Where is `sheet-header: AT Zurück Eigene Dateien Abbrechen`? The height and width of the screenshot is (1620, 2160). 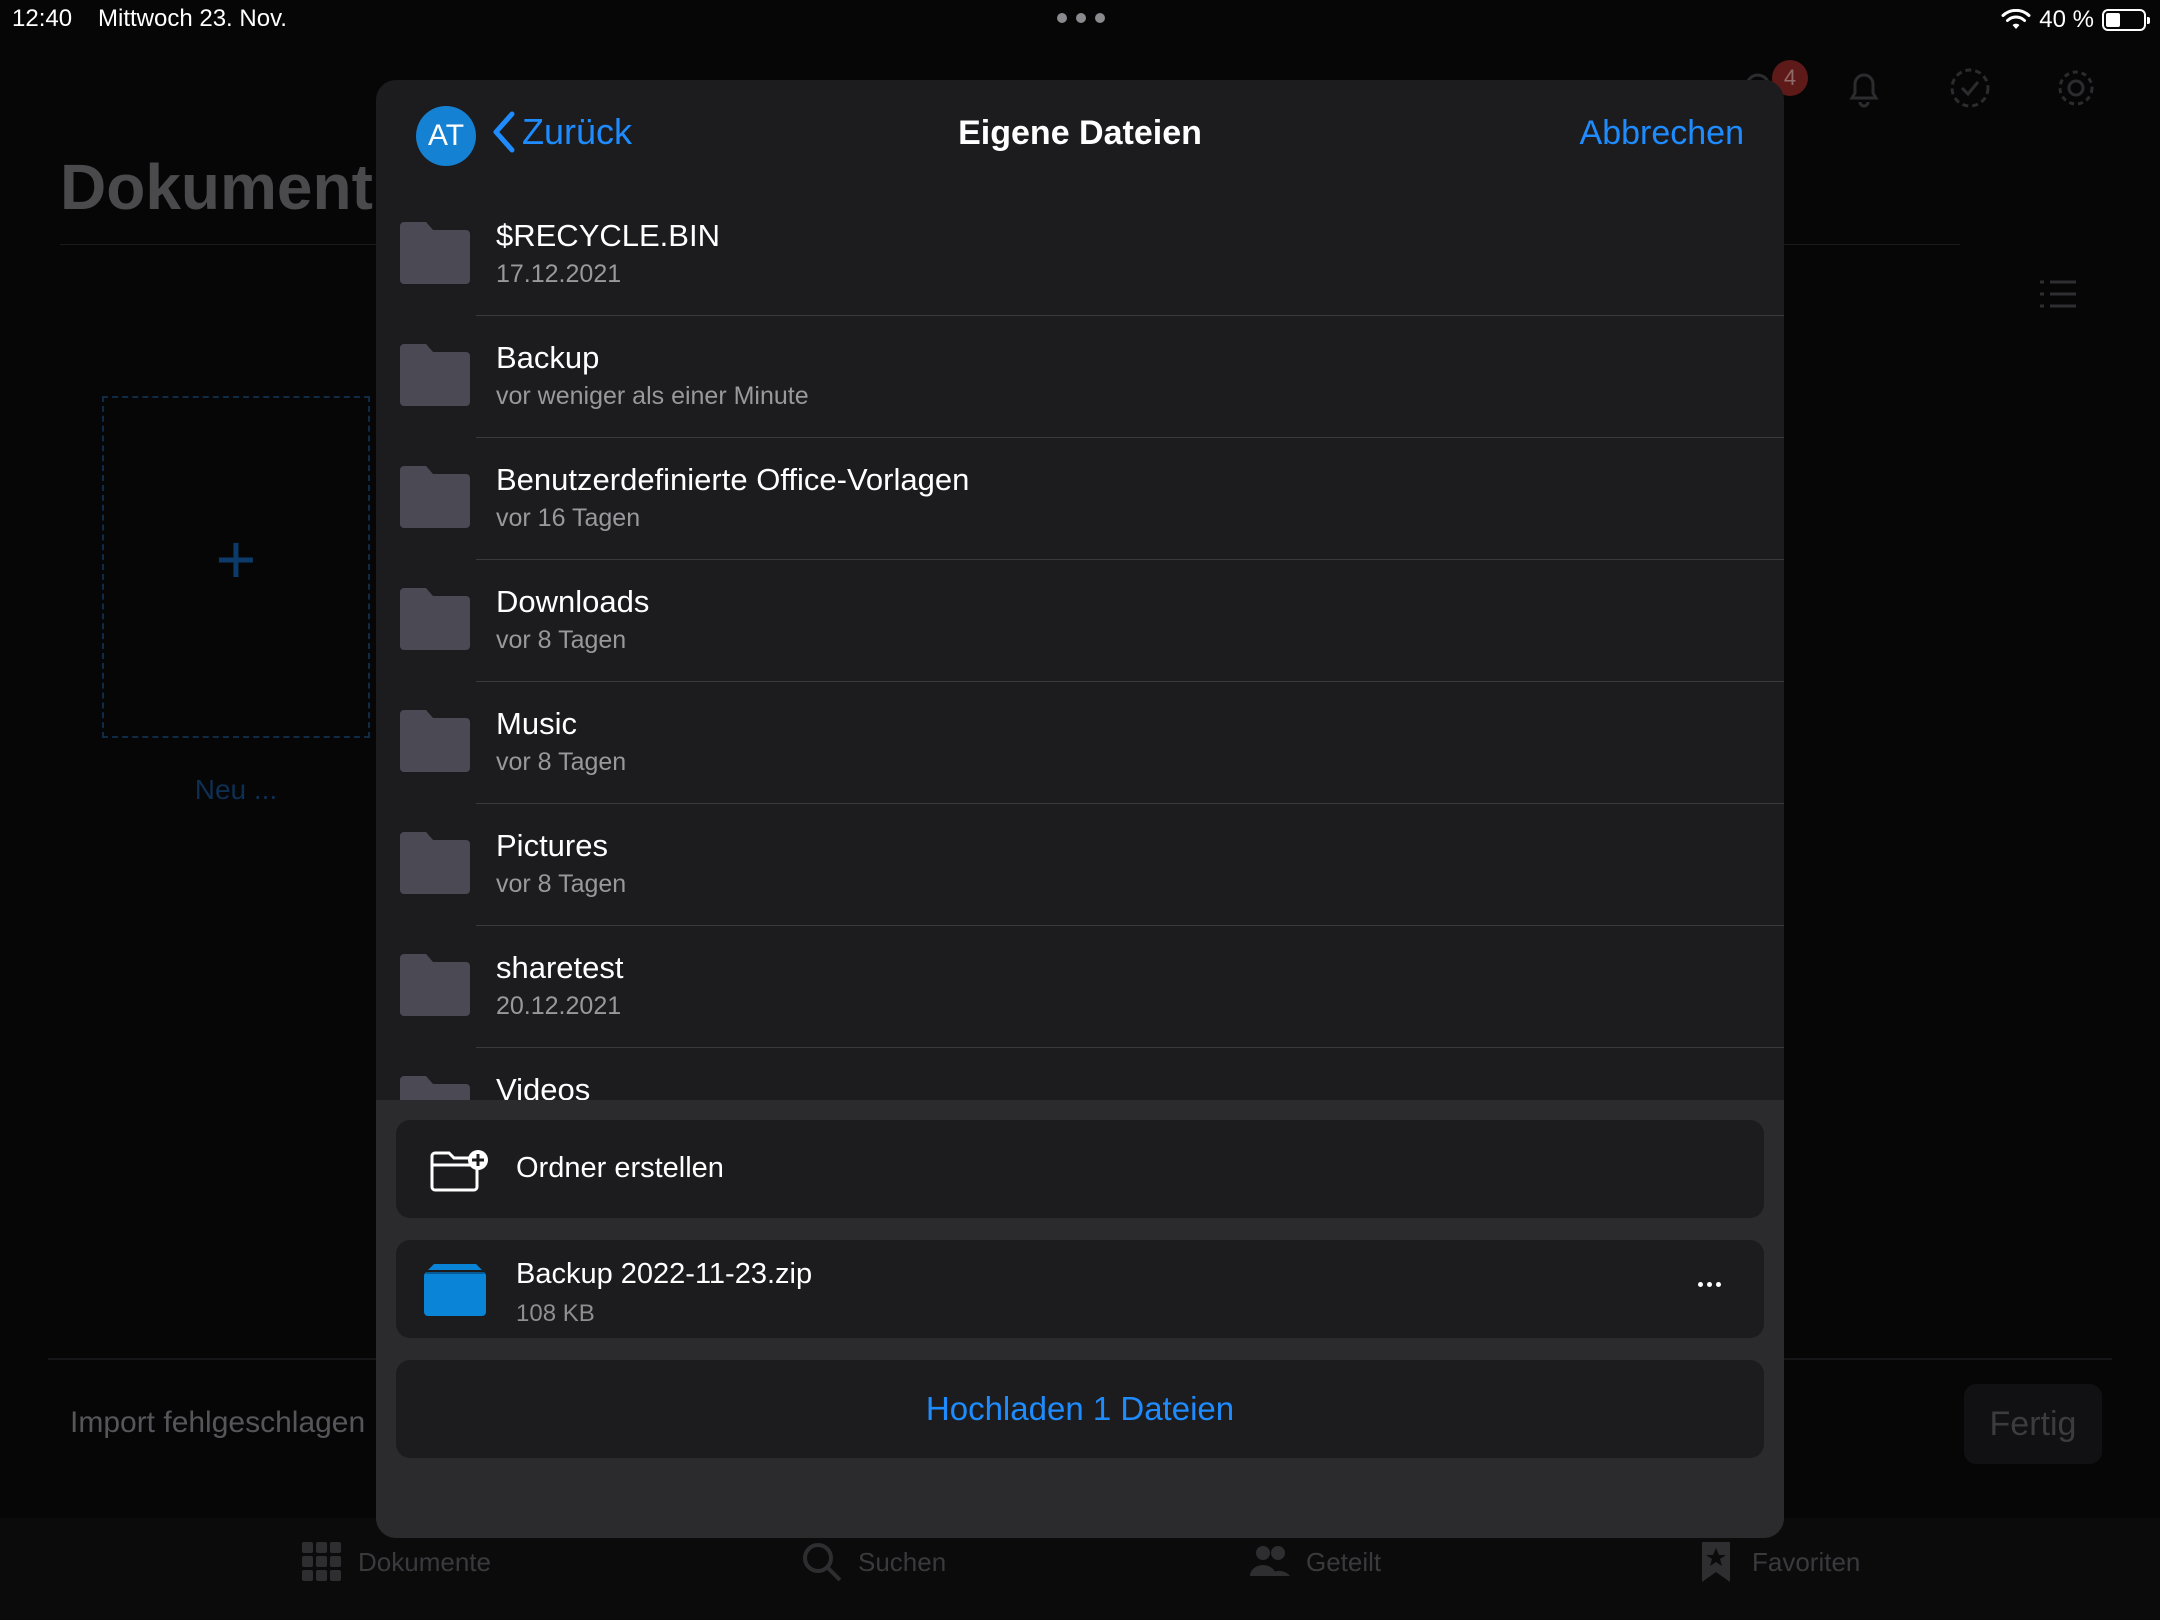 sheet-header: AT Zurück Eigene Dateien Abbrechen is located at coordinates (1080, 137).